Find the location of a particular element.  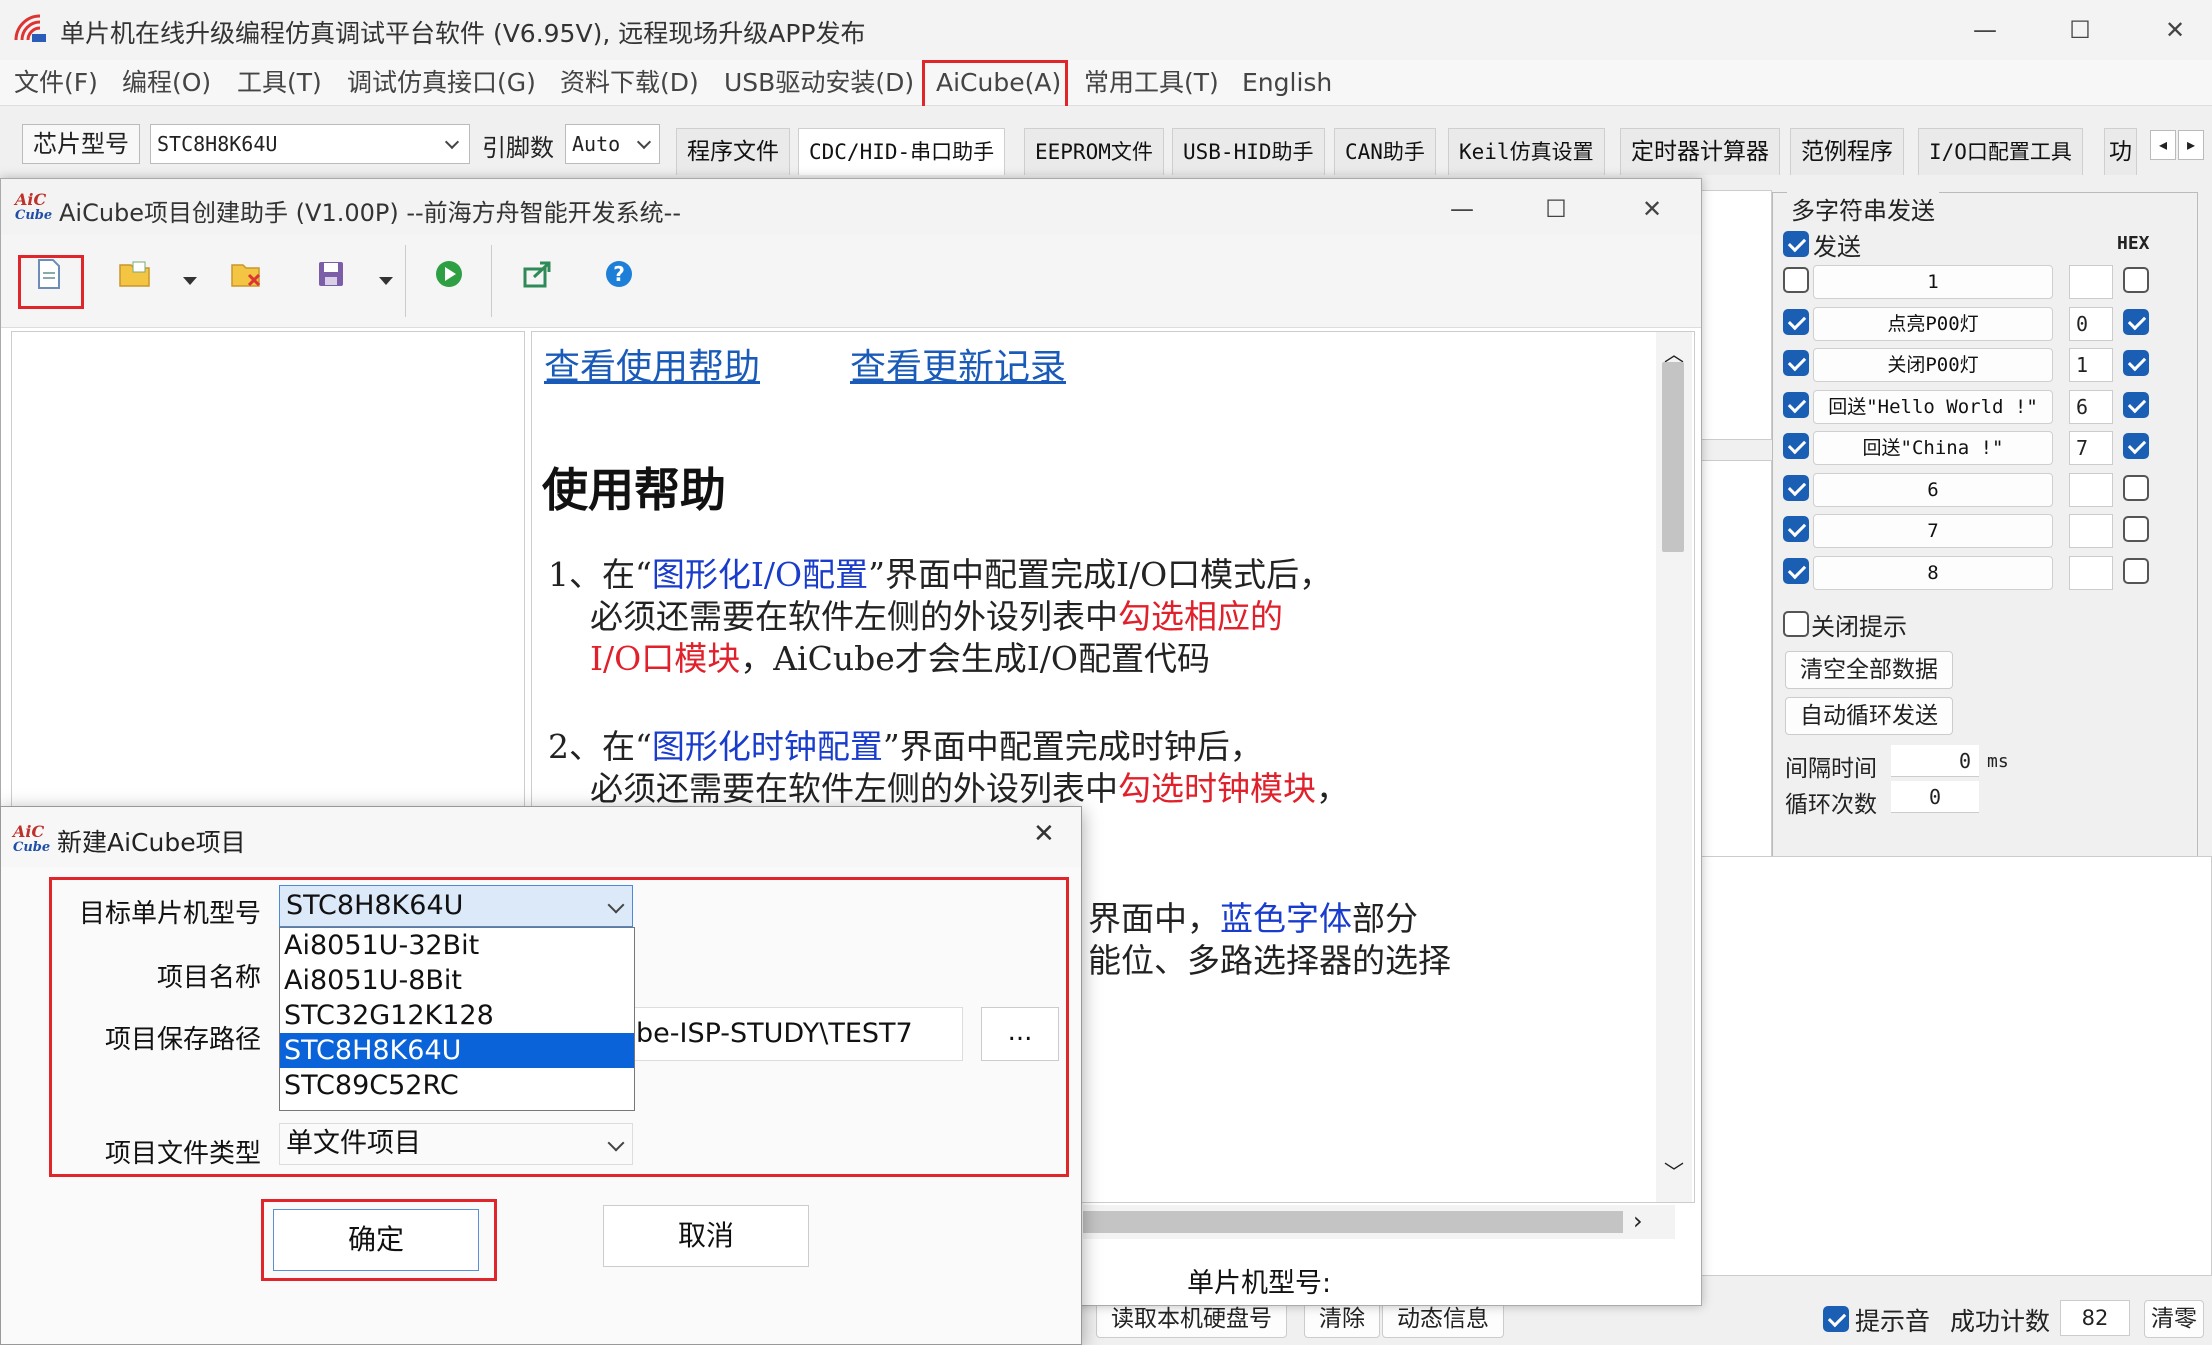

close-icon: ✕ is located at coordinates (2175, 30).